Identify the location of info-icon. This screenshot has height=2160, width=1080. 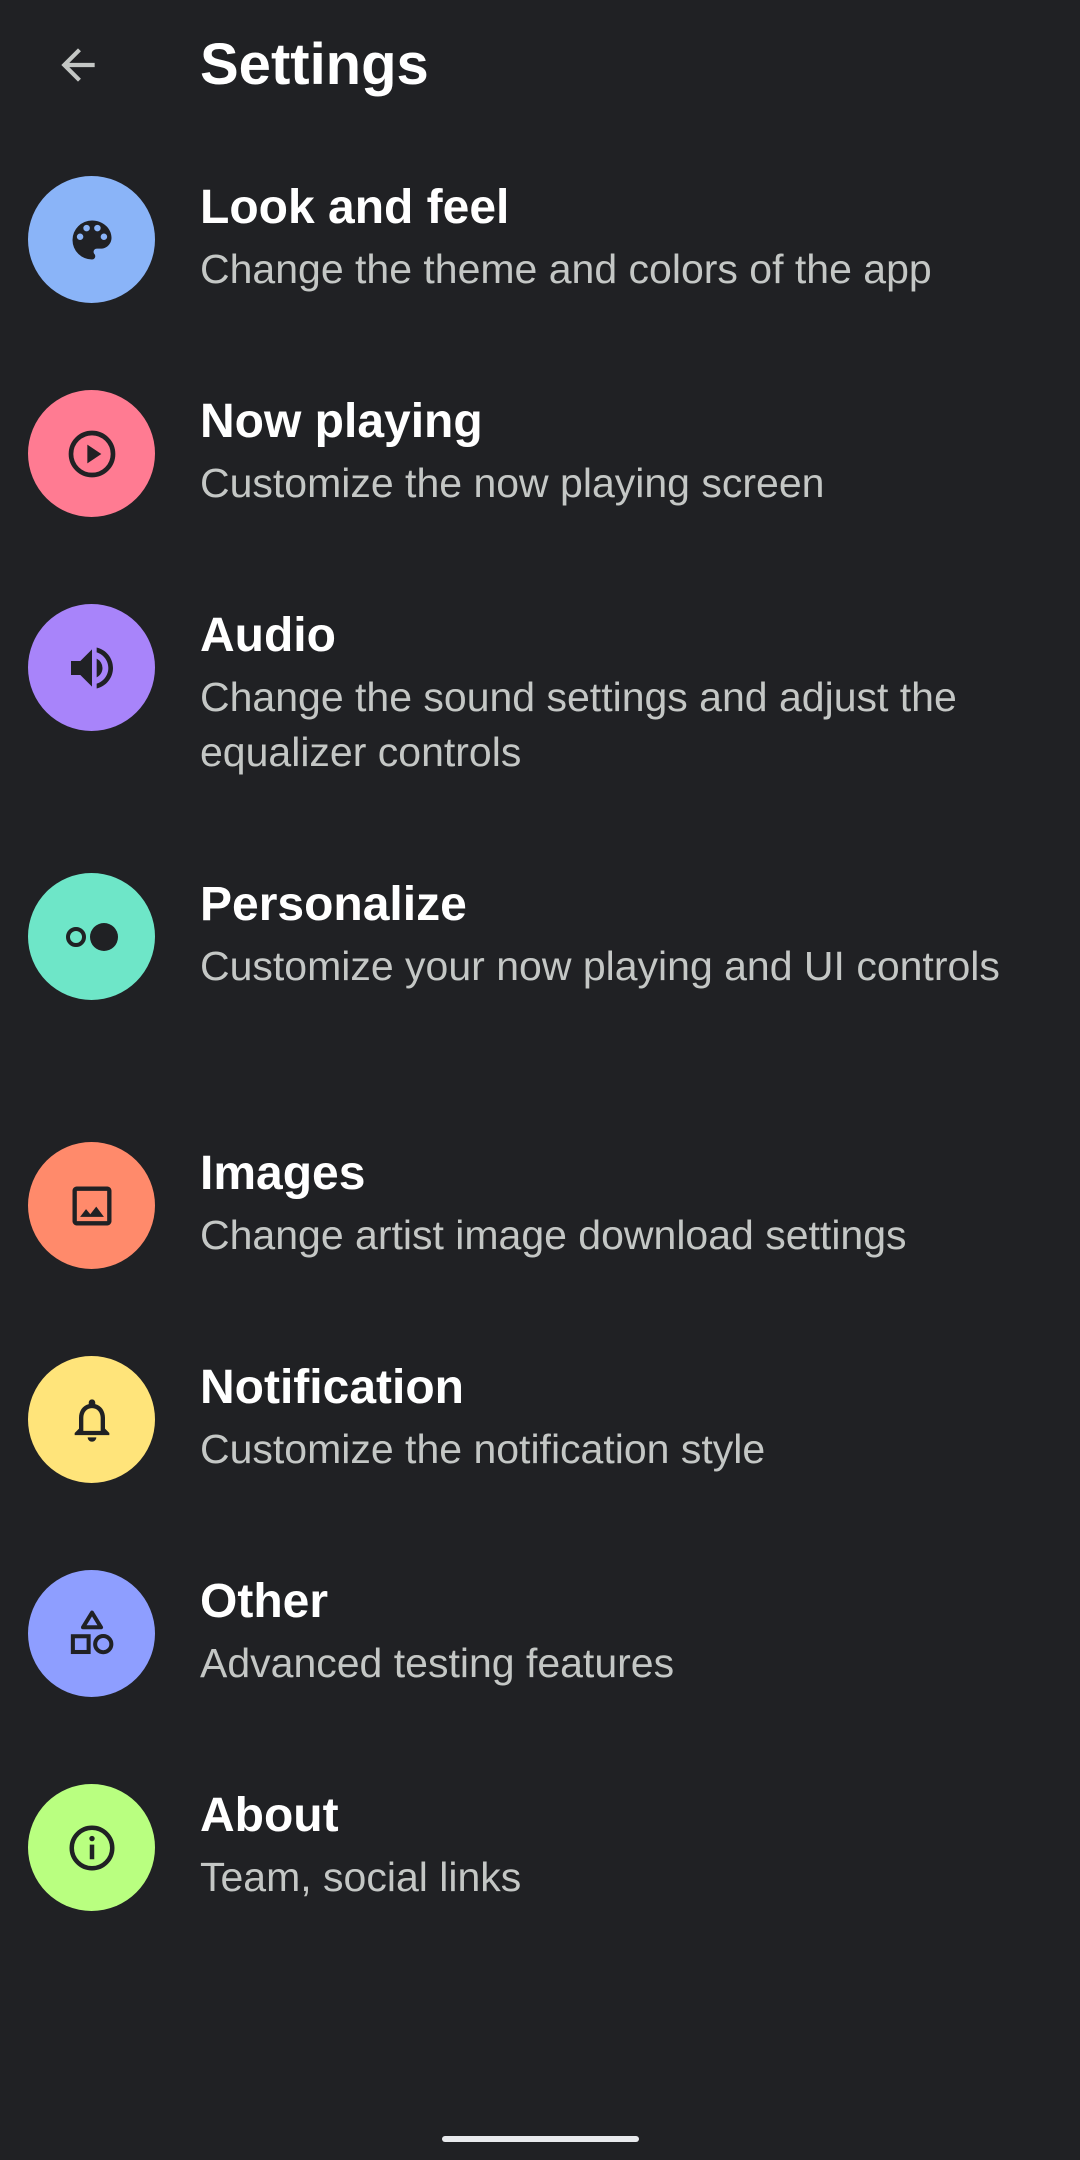
(91, 1847).